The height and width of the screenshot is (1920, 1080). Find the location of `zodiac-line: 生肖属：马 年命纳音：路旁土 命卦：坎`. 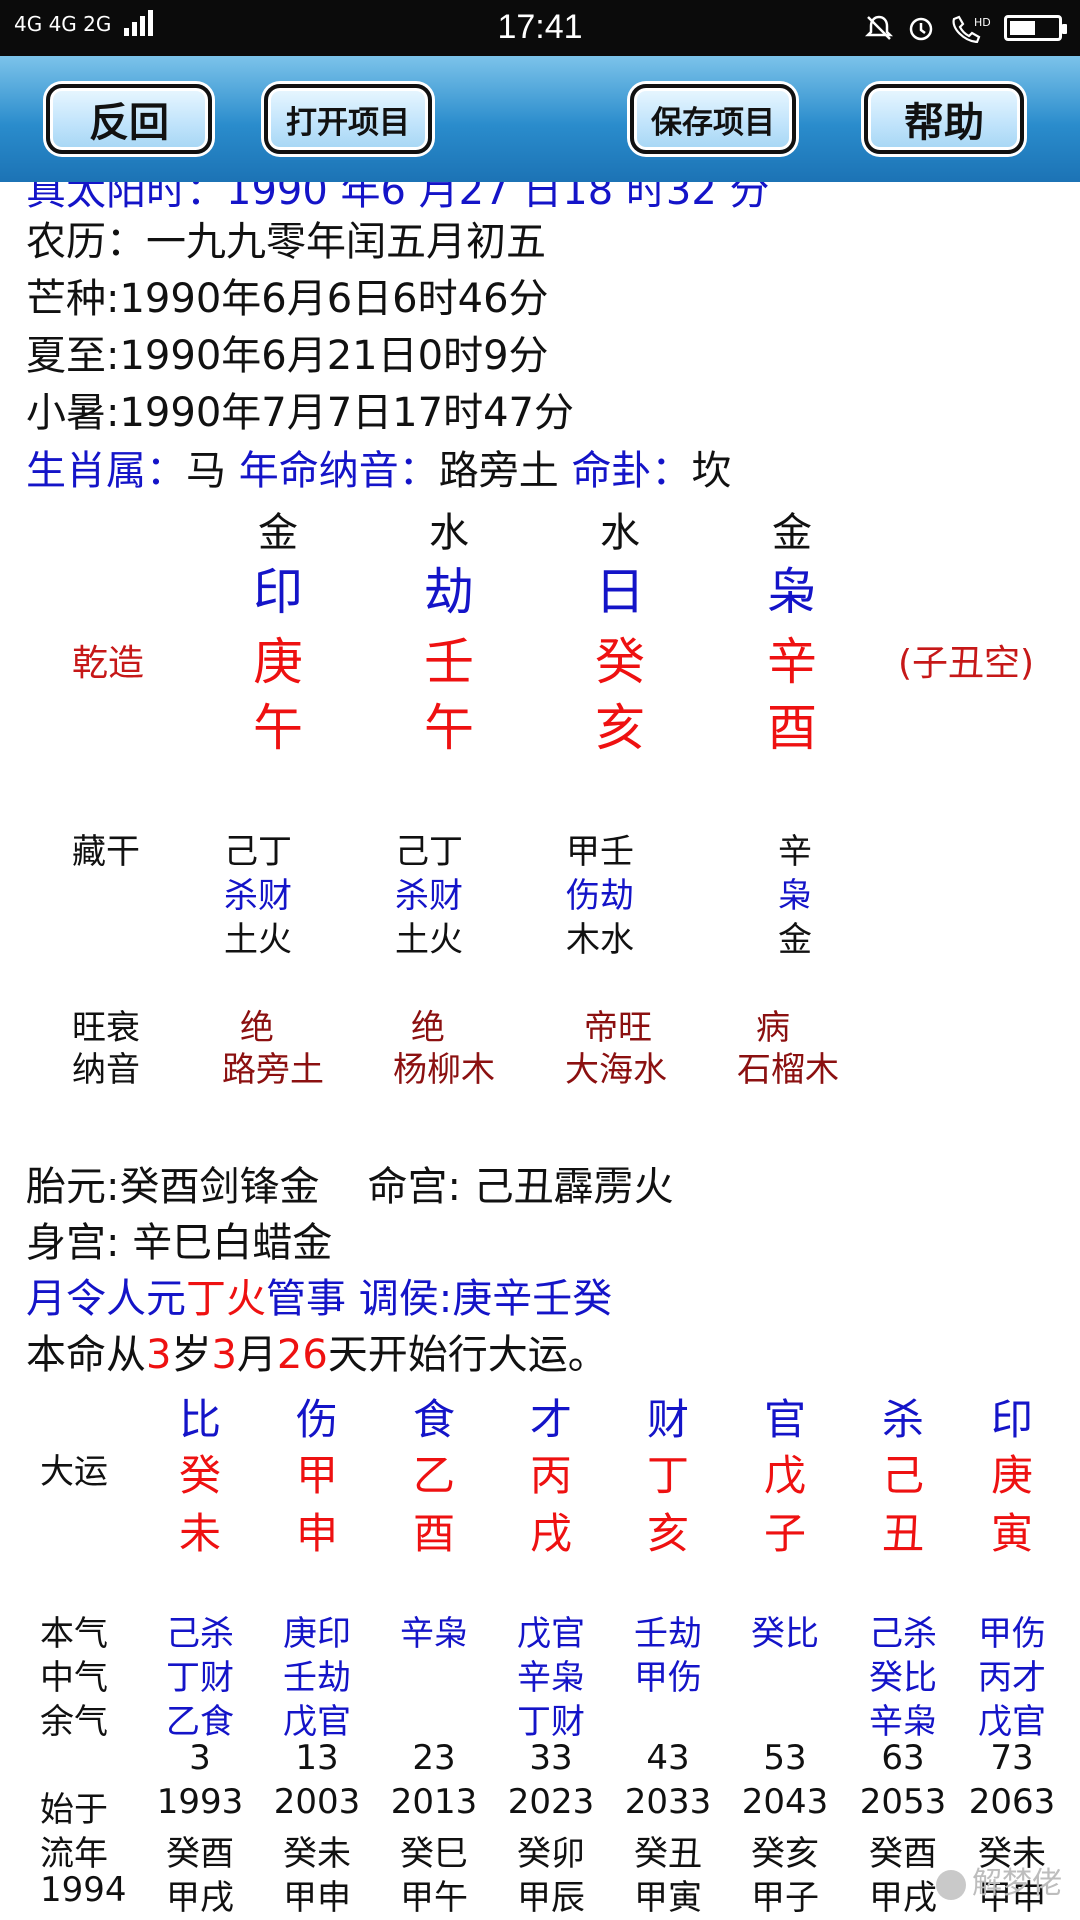

zodiac-line: 生肖属：马 年命纳音：路旁土 命卦：坎 is located at coordinates (379, 471).